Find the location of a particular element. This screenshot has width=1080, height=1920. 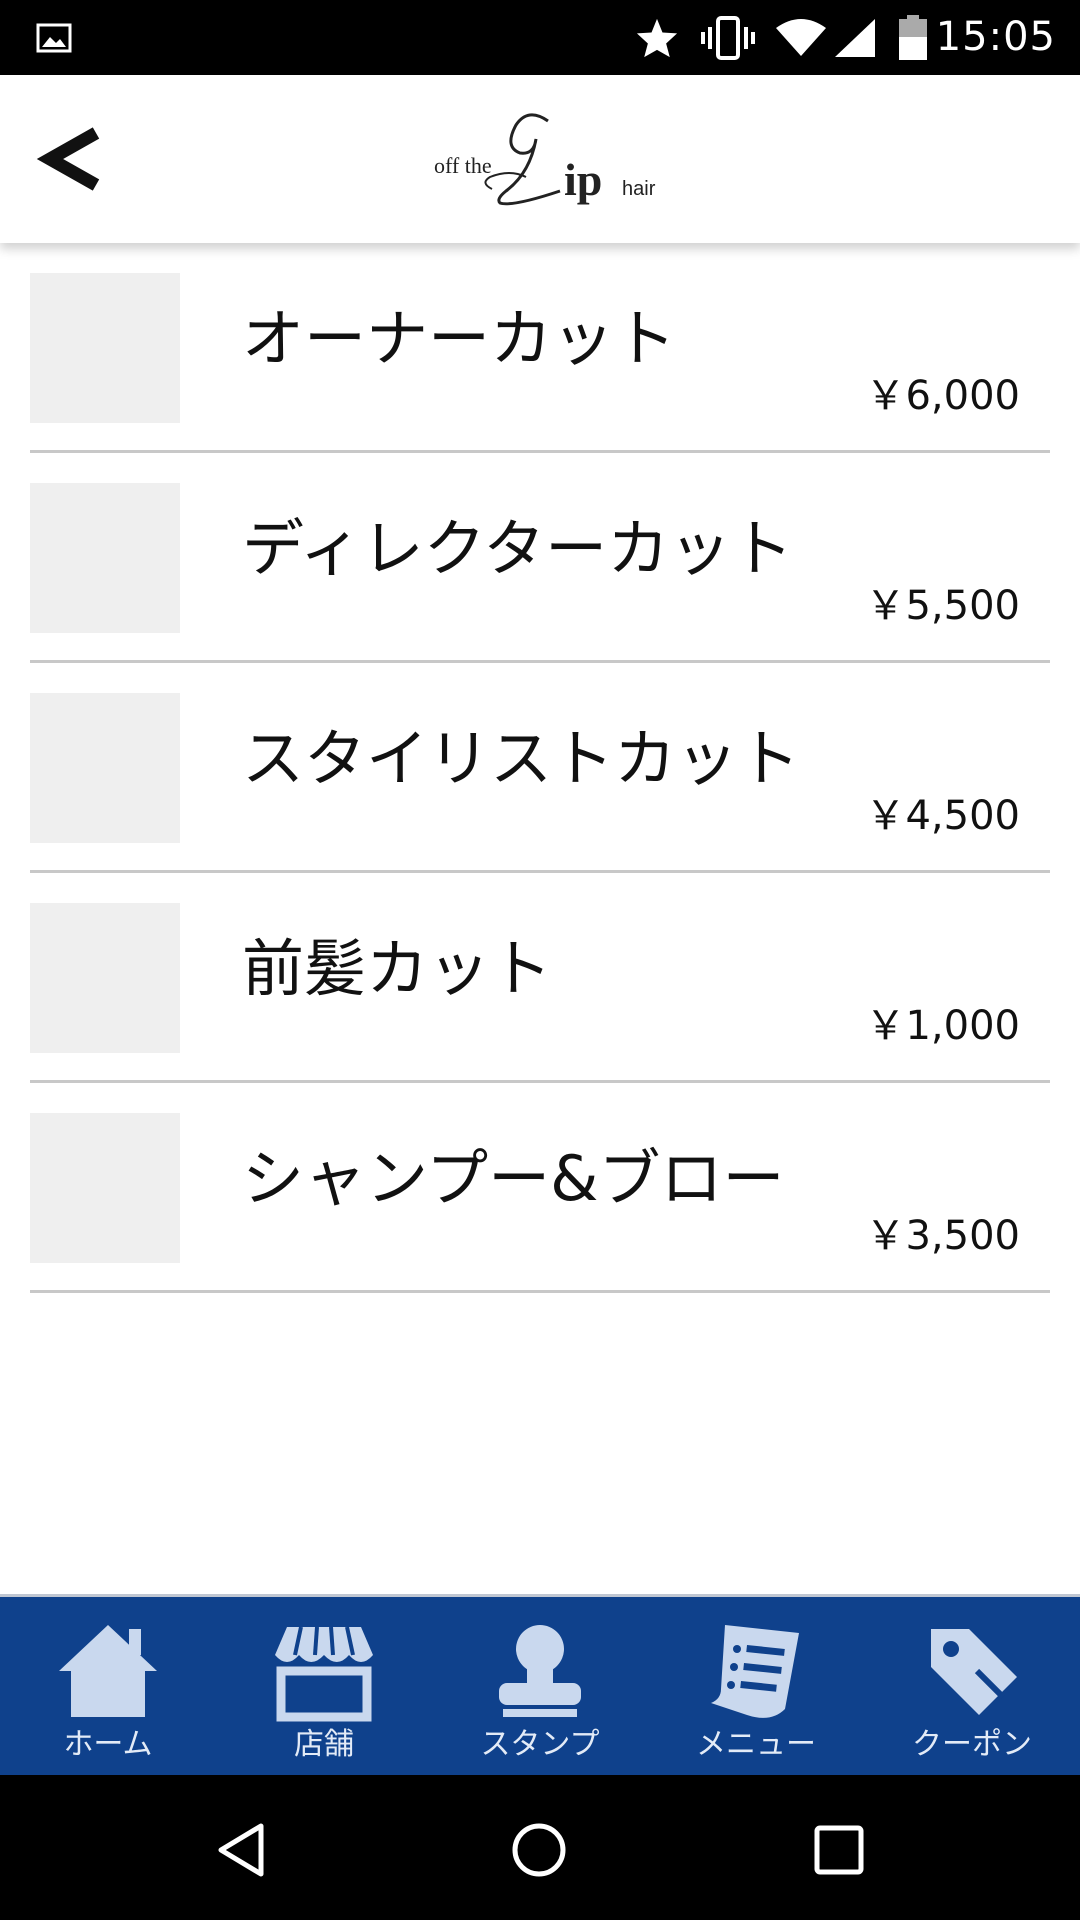

menu-item: ディレクターカット ￥5,500 is located at coordinates (540, 558).